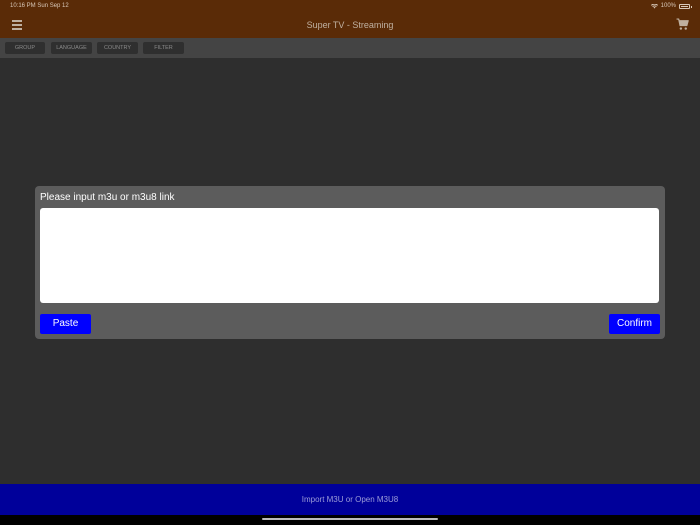 The image size is (700, 525). Describe the element at coordinates (350, 6) in the screenshot. I see `status-bar: 10:16 PM Sun Sep 12 100%` at that location.